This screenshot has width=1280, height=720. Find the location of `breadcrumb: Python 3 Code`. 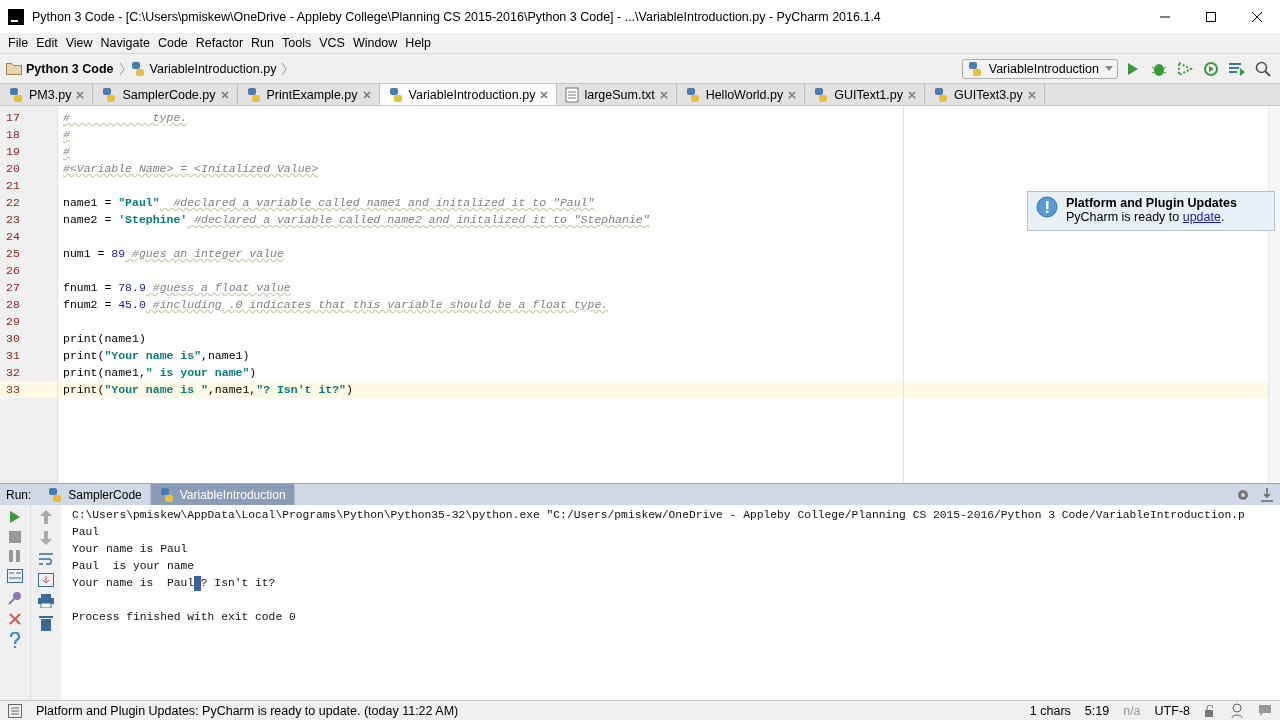

breadcrumb: Python 3 Code is located at coordinates (70, 68).